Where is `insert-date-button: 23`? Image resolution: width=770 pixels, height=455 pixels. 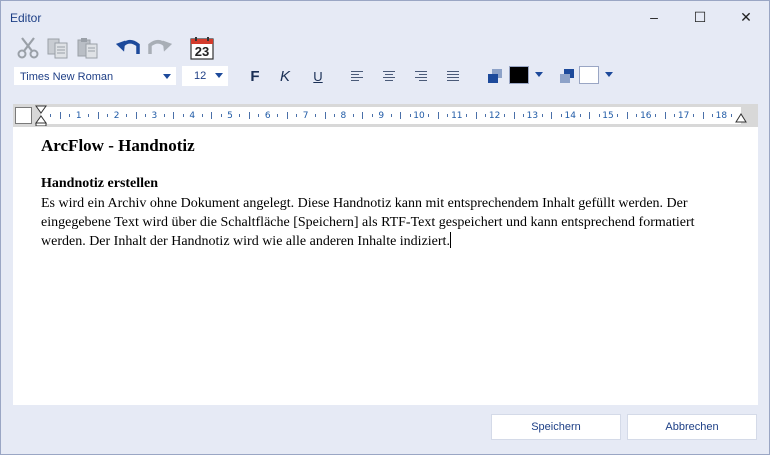 insert-date-button: 23 is located at coordinates (202, 48).